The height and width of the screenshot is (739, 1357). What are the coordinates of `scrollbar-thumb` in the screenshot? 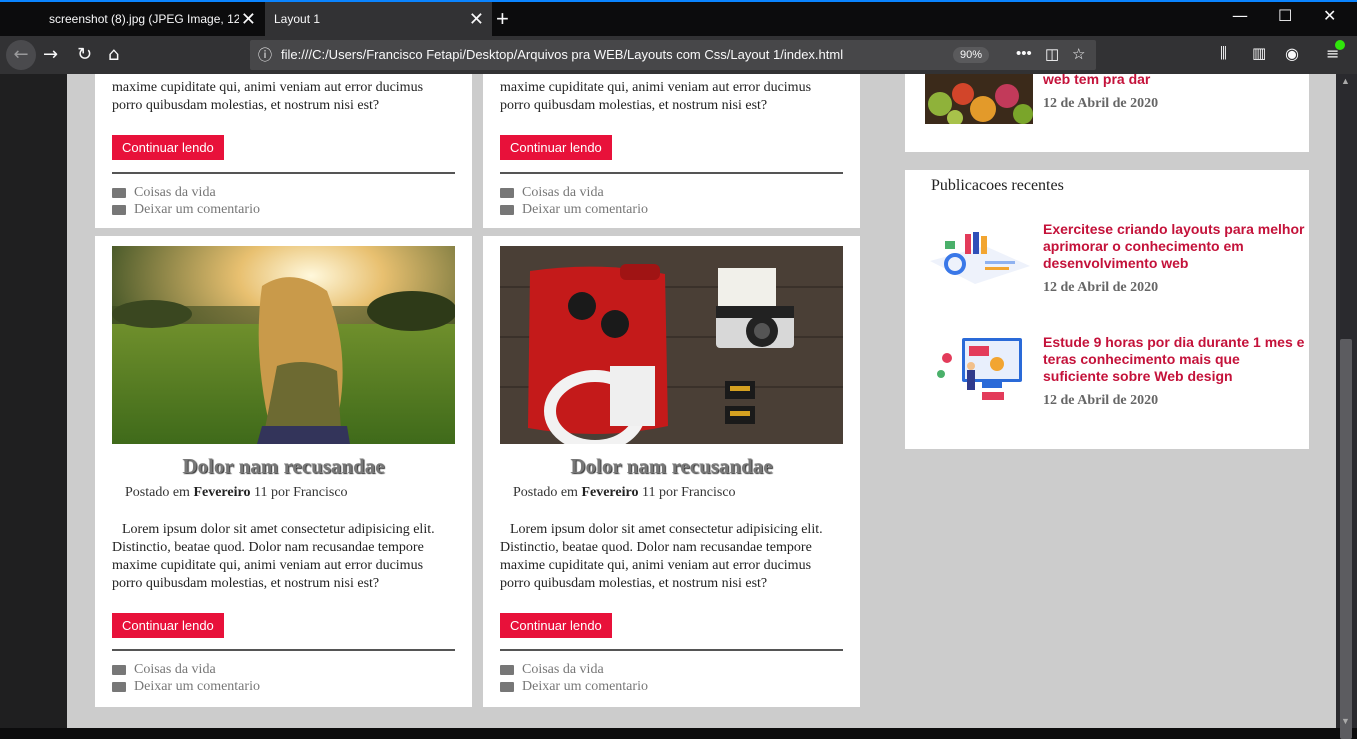 It's located at (1346, 539).